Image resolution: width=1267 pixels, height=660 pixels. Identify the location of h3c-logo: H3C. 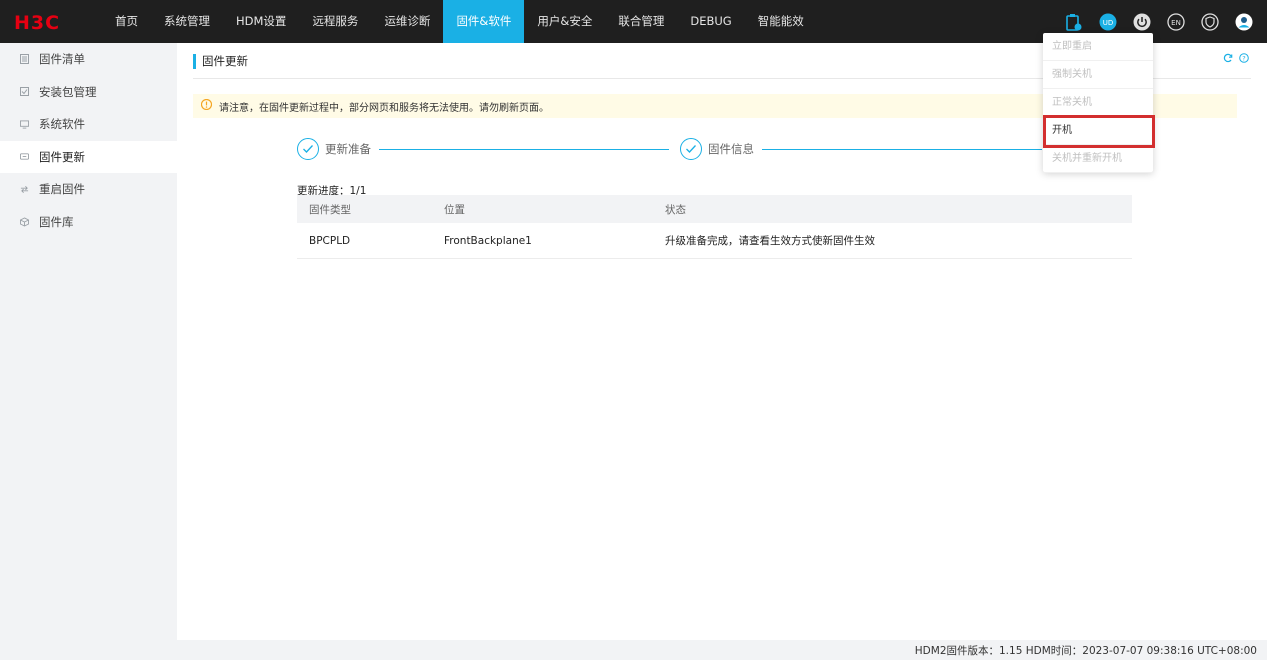
(46, 22).